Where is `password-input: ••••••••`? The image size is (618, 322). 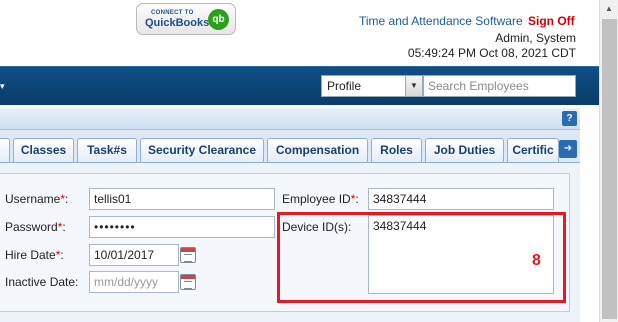 password-input: •••••••• is located at coordinates (182, 227).